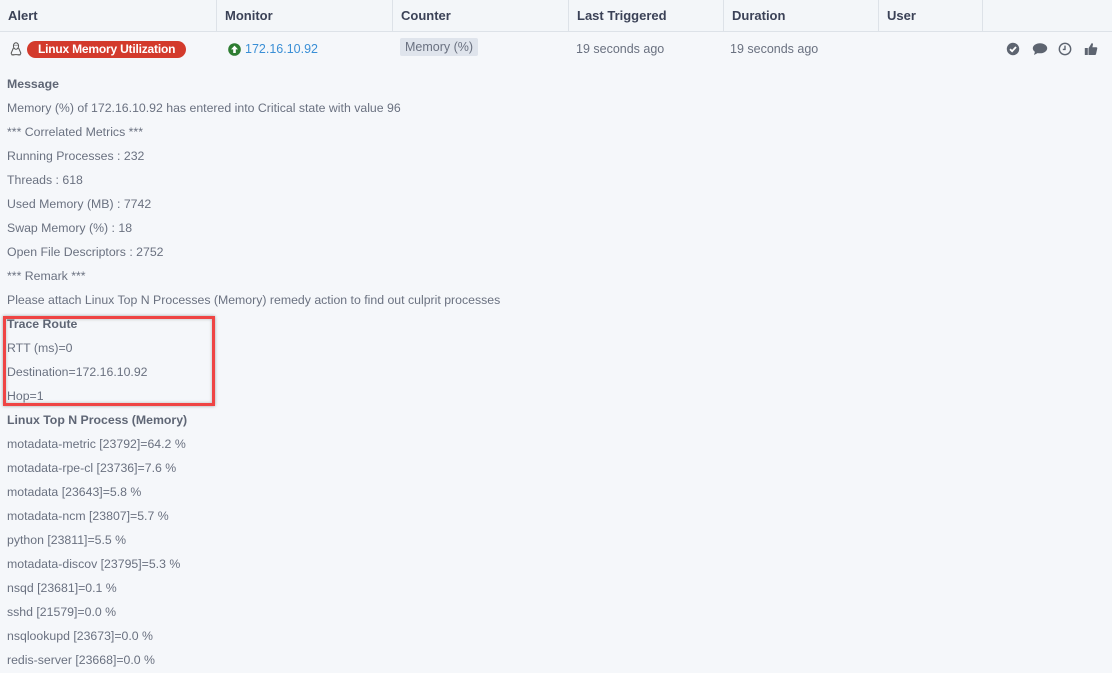  Describe the element at coordinates (67, 540) in the screenshot. I see `process-item: python [23811]=5.5 %` at that location.